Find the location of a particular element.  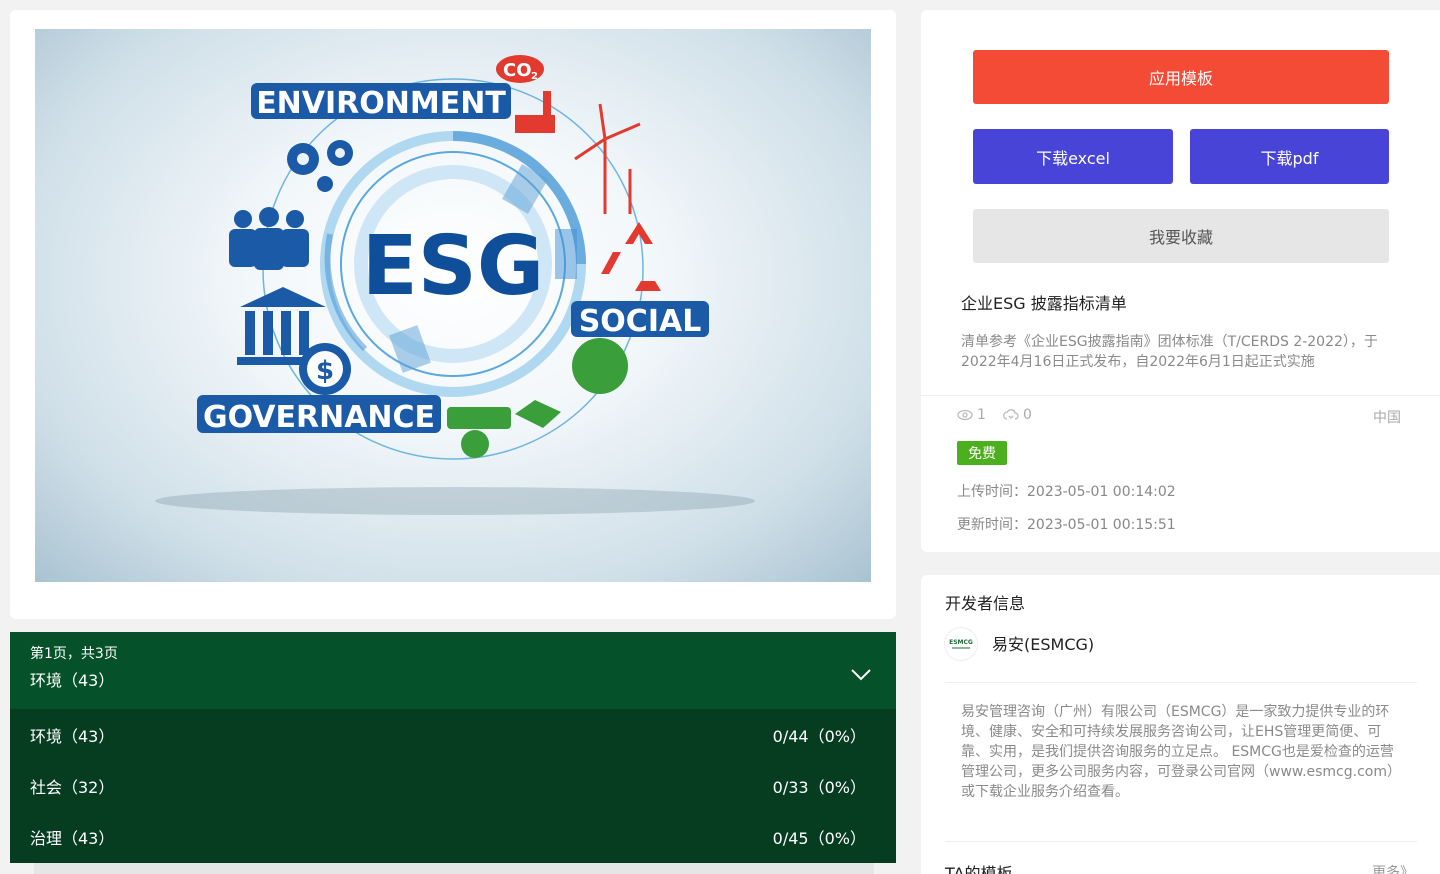

toc-item-progress: 0/44（0%） is located at coordinates (819, 736).